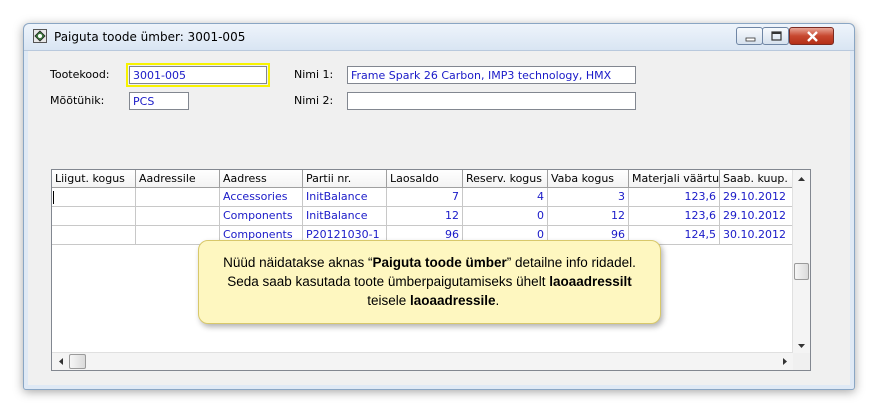  What do you see at coordinates (505, 179) in the screenshot?
I see `col-reserv-kogus: Reserv. kogus` at bounding box center [505, 179].